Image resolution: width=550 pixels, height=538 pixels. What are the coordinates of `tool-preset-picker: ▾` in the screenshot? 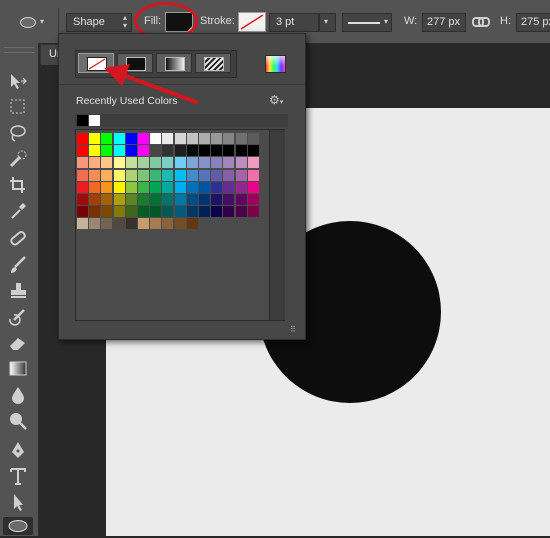 It's located at (33, 22).